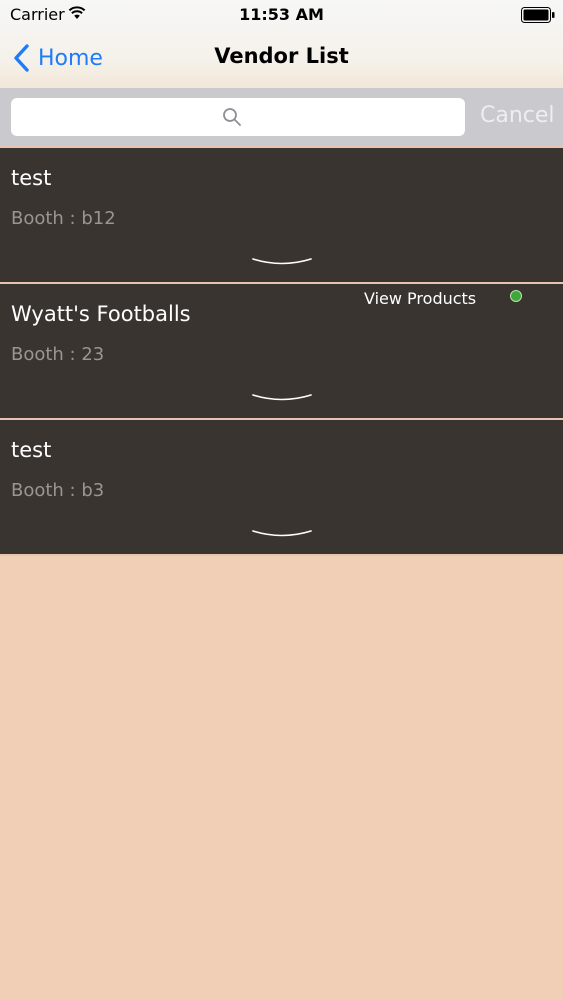  Describe the element at coordinates (58, 490) in the screenshot. I see `vendor-booth: Booth : b3` at that location.